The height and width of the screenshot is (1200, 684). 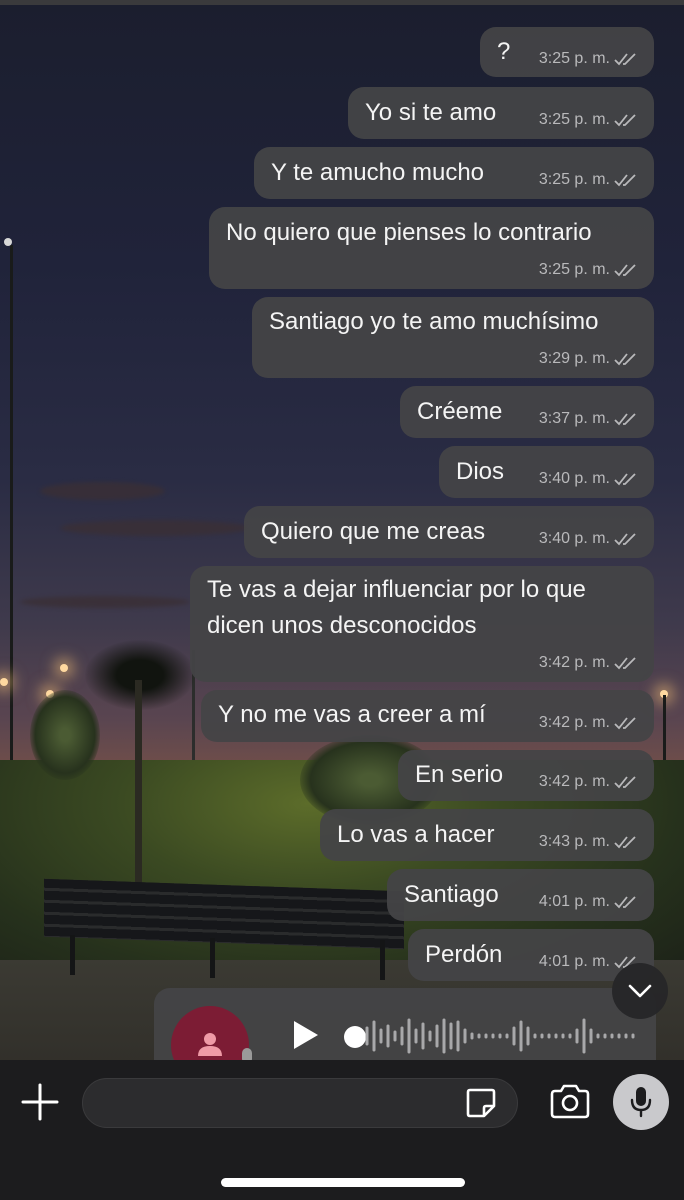 I want to click on voice-record-button, so click(x=641, y=1102).